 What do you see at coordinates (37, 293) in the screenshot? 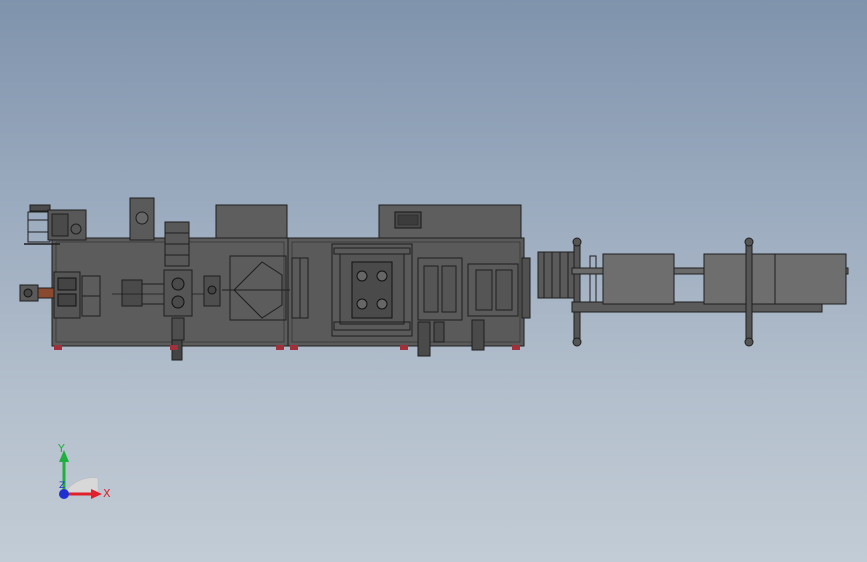
I see `left-motor` at bounding box center [37, 293].